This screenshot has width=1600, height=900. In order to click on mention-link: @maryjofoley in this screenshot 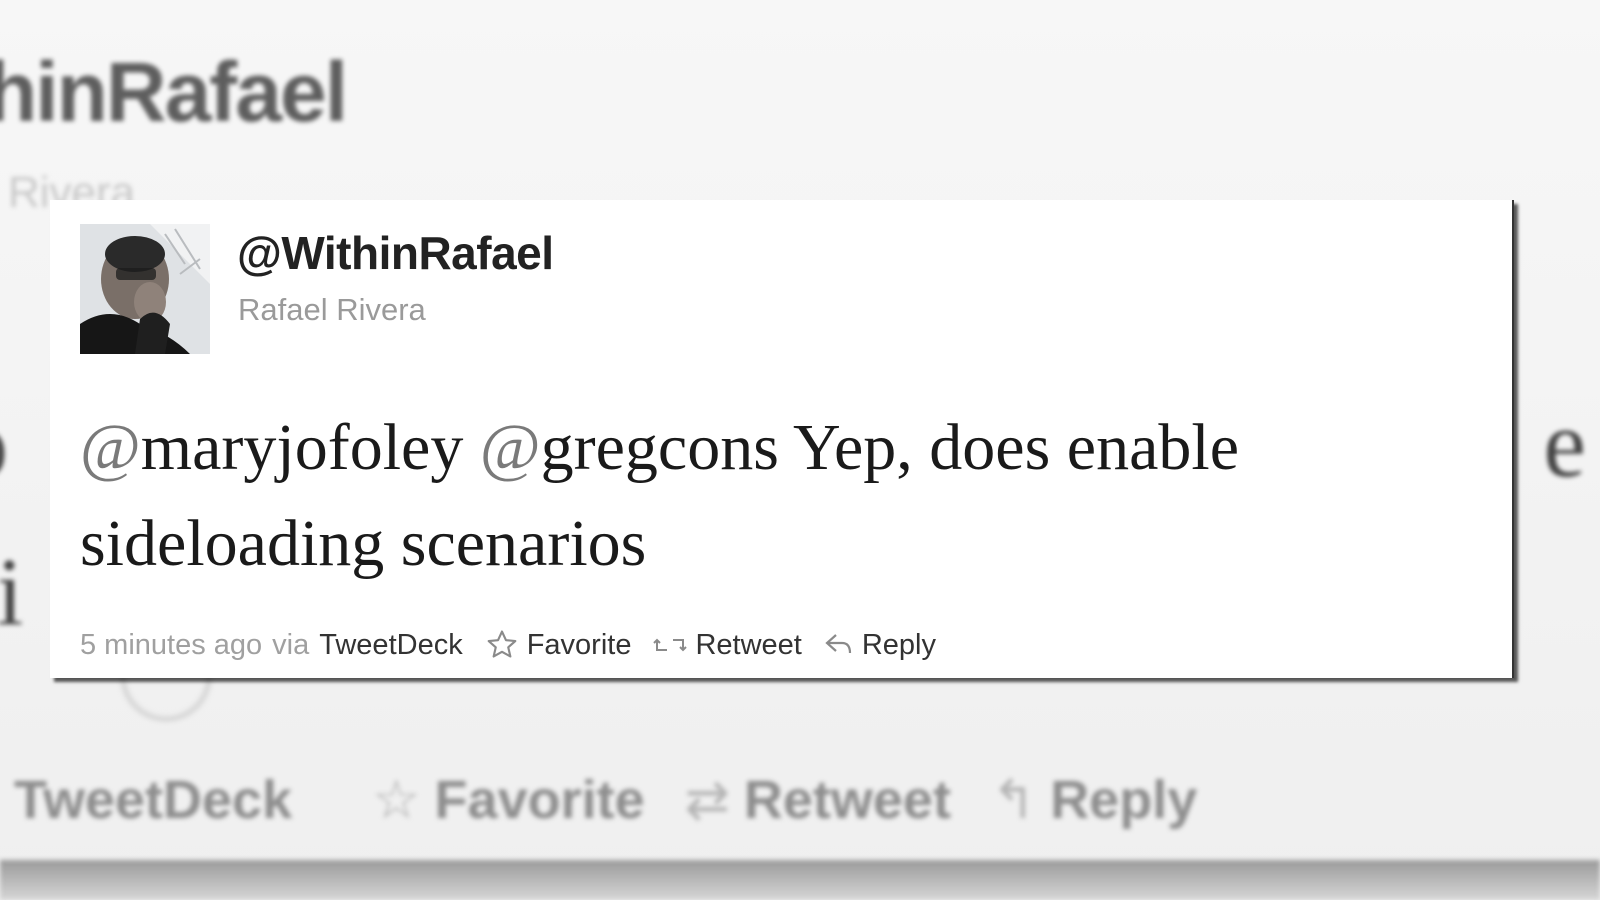, I will do `click(271, 447)`.